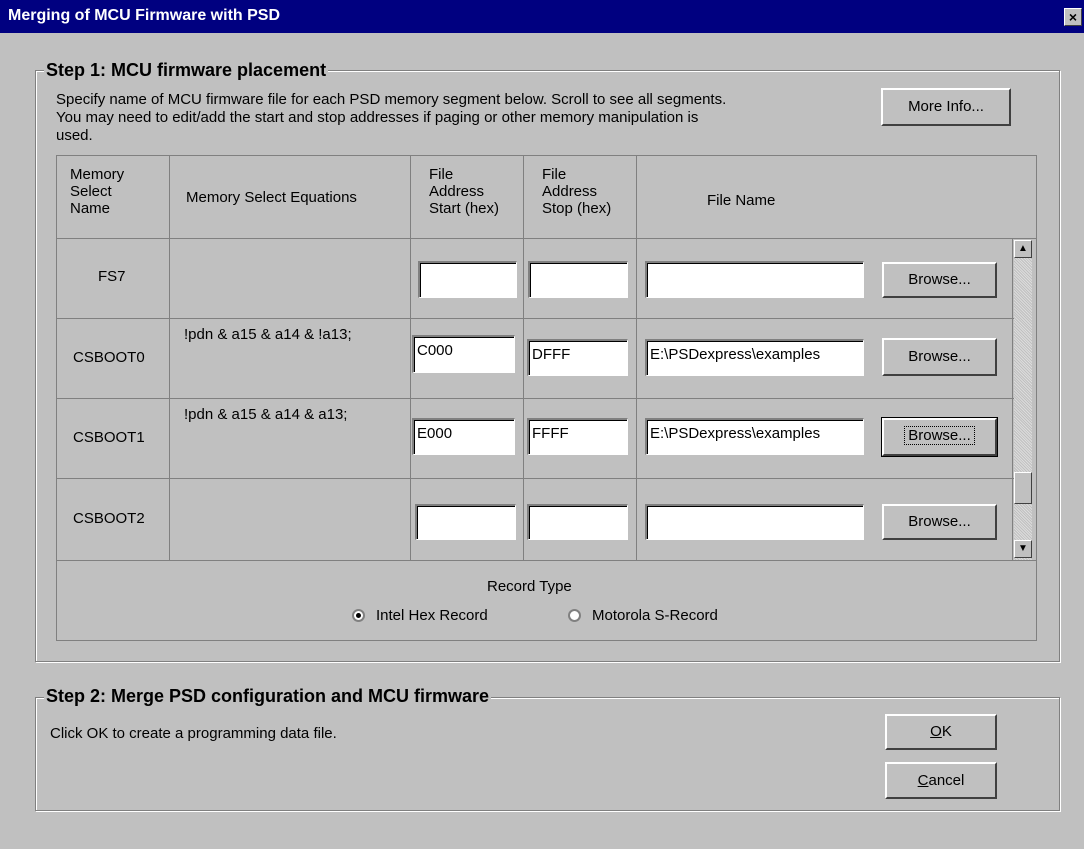  I want to click on grid-header-divider, so click(546, 238).